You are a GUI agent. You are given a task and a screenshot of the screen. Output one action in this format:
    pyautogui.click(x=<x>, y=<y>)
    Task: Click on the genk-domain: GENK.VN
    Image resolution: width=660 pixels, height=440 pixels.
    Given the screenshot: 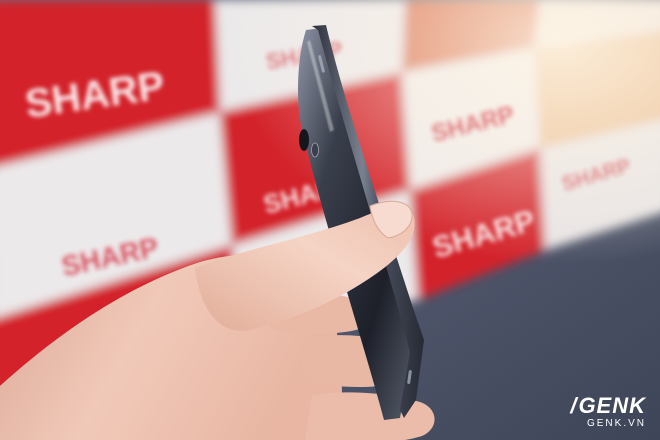 What is the action you would take?
    pyautogui.click(x=616, y=423)
    